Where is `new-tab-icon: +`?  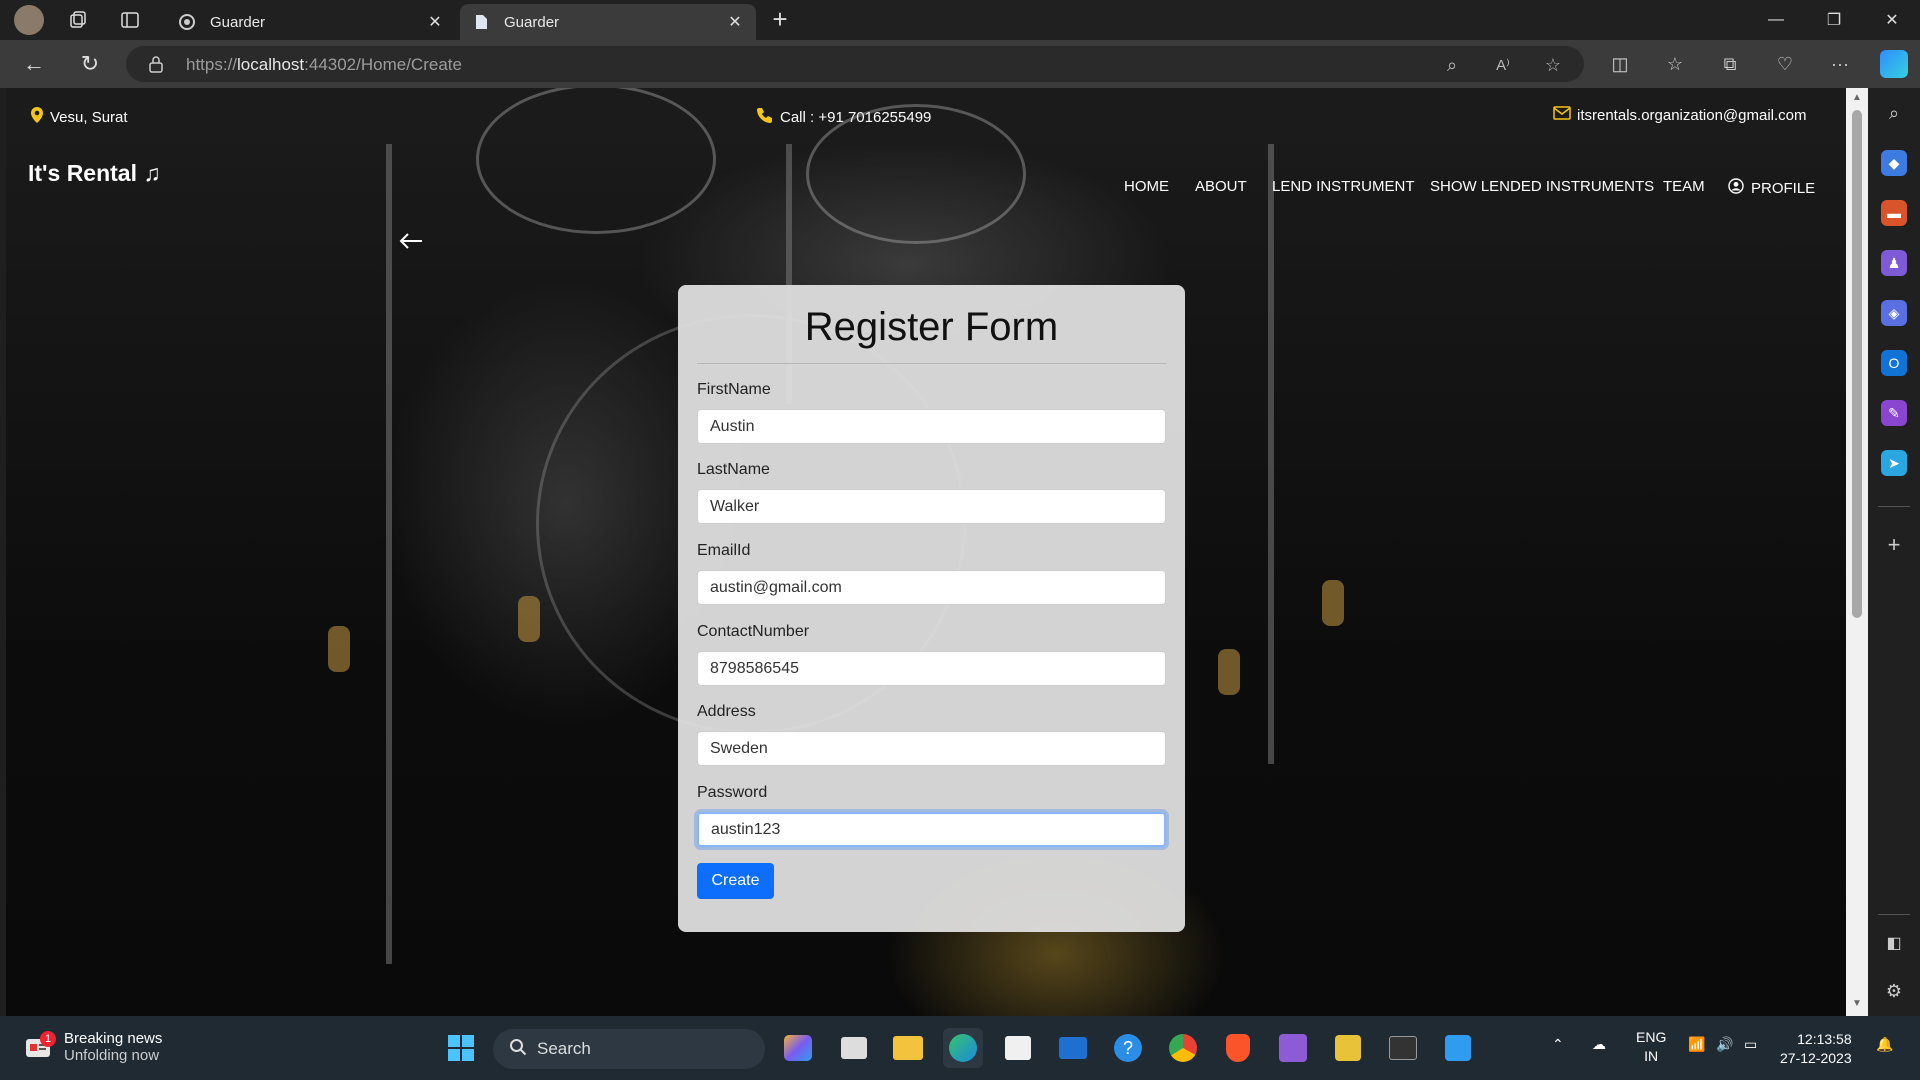 new-tab-icon: + is located at coordinates (780, 20).